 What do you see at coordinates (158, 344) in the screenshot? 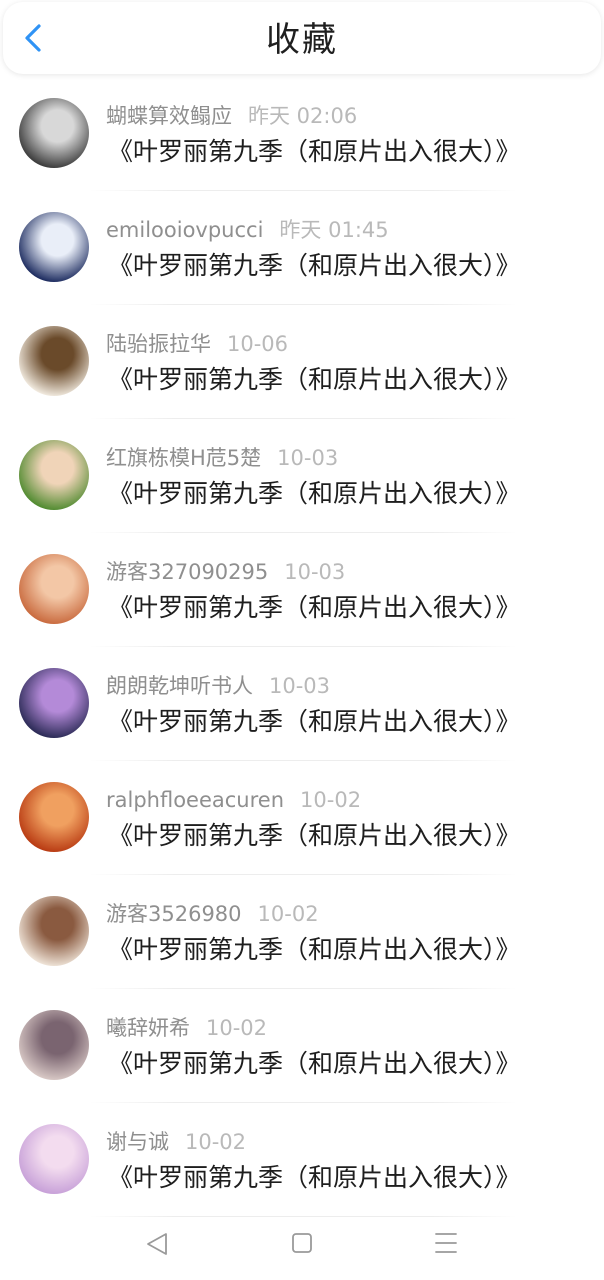
I see `author-name: 陆骀振拉华` at bounding box center [158, 344].